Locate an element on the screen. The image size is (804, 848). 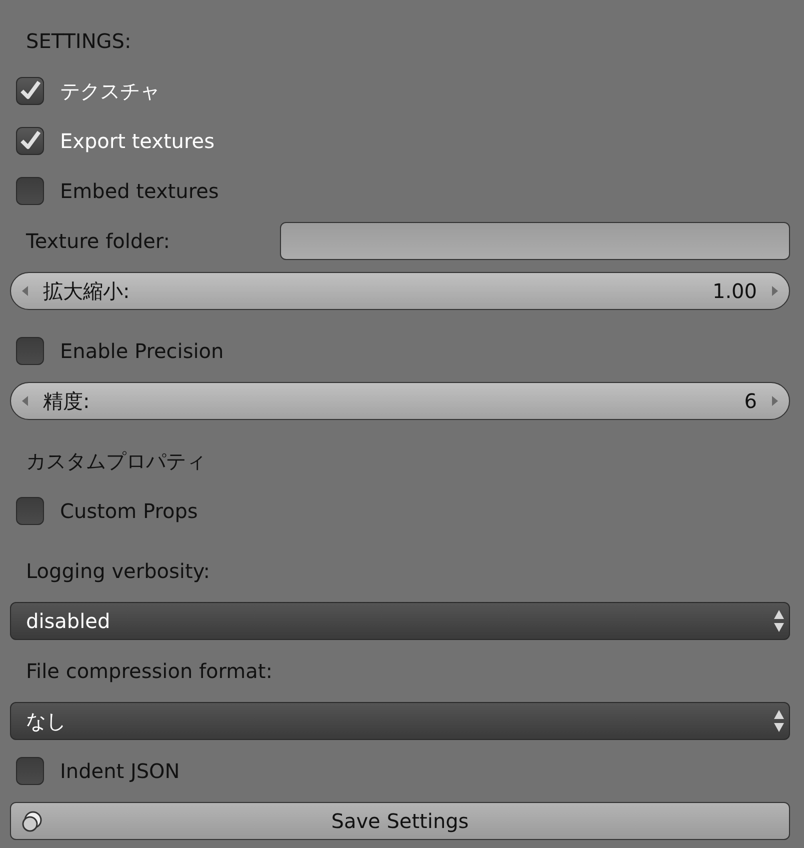
checkbox-label: Export textures is located at coordinates (137, 141).